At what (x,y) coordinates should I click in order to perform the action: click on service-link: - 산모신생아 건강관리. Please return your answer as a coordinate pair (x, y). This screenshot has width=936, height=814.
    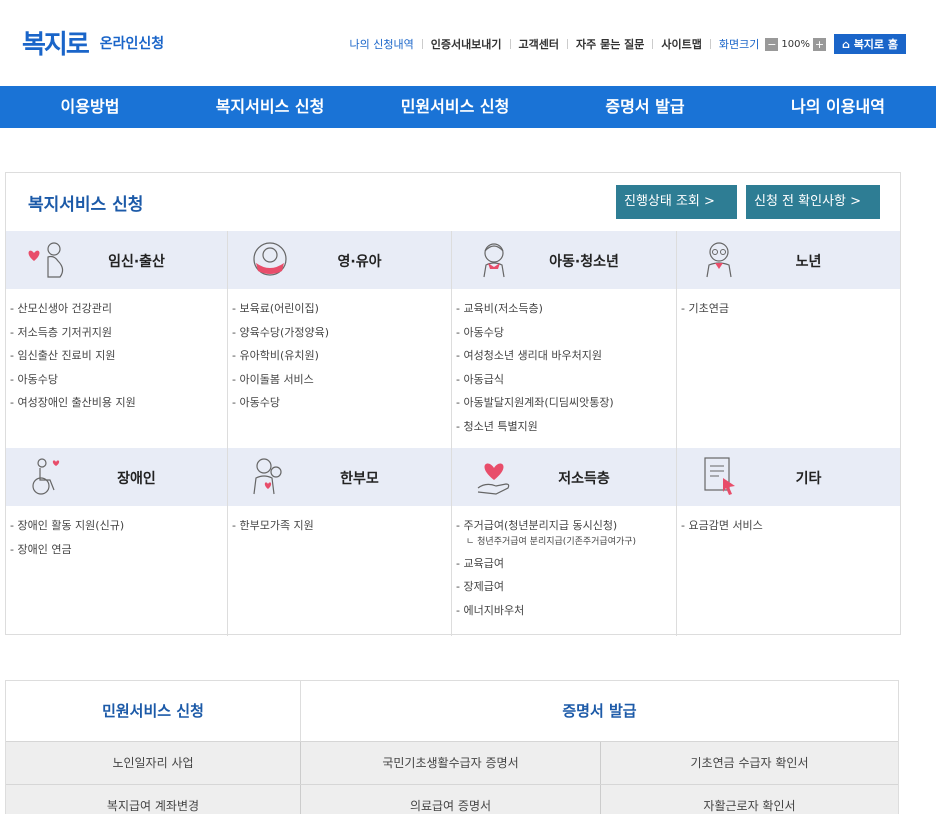
    Looking at the image, I should click on (116, 309).